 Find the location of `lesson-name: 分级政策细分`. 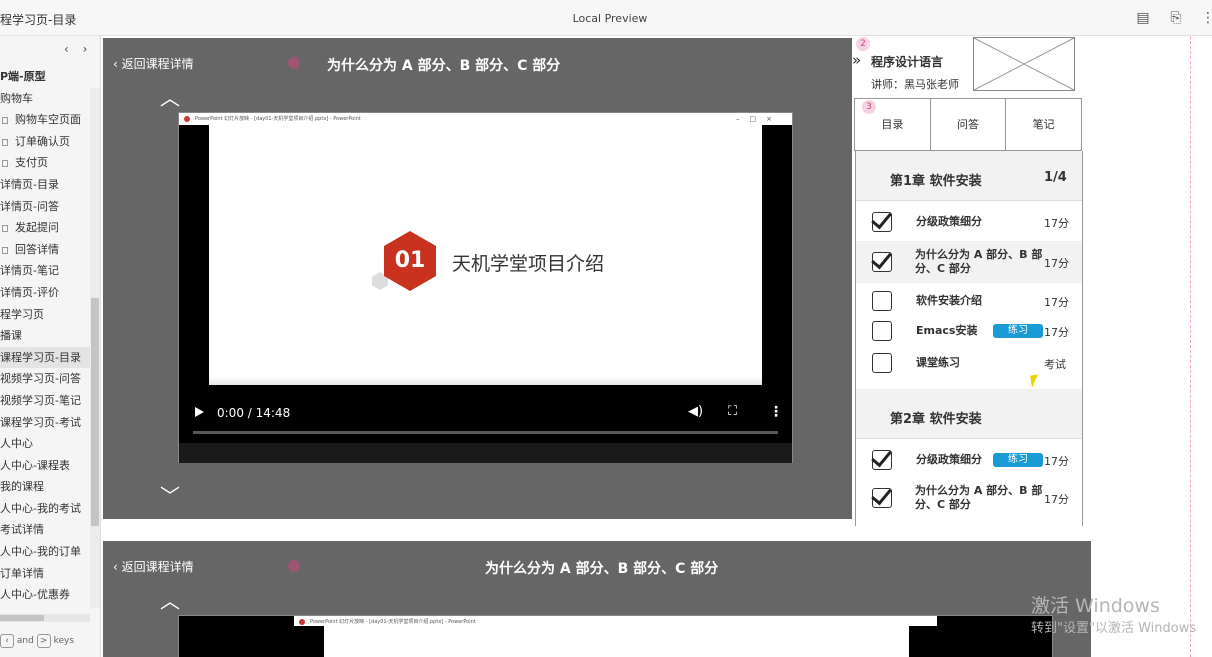

lesson-name: 分级政策细分 is located at coordinates (949, 221).